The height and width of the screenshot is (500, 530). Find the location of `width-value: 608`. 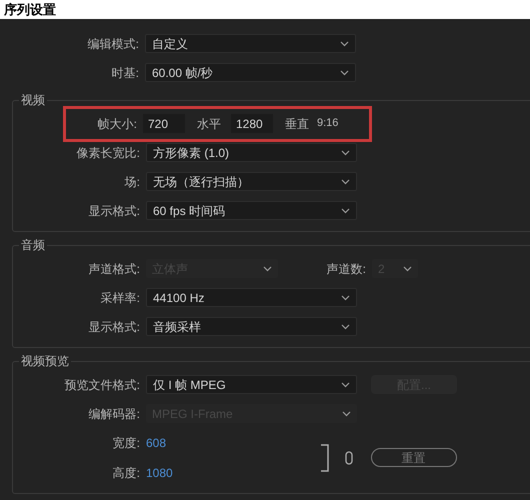

width-value: 608 is located at coordinates (156, 443).